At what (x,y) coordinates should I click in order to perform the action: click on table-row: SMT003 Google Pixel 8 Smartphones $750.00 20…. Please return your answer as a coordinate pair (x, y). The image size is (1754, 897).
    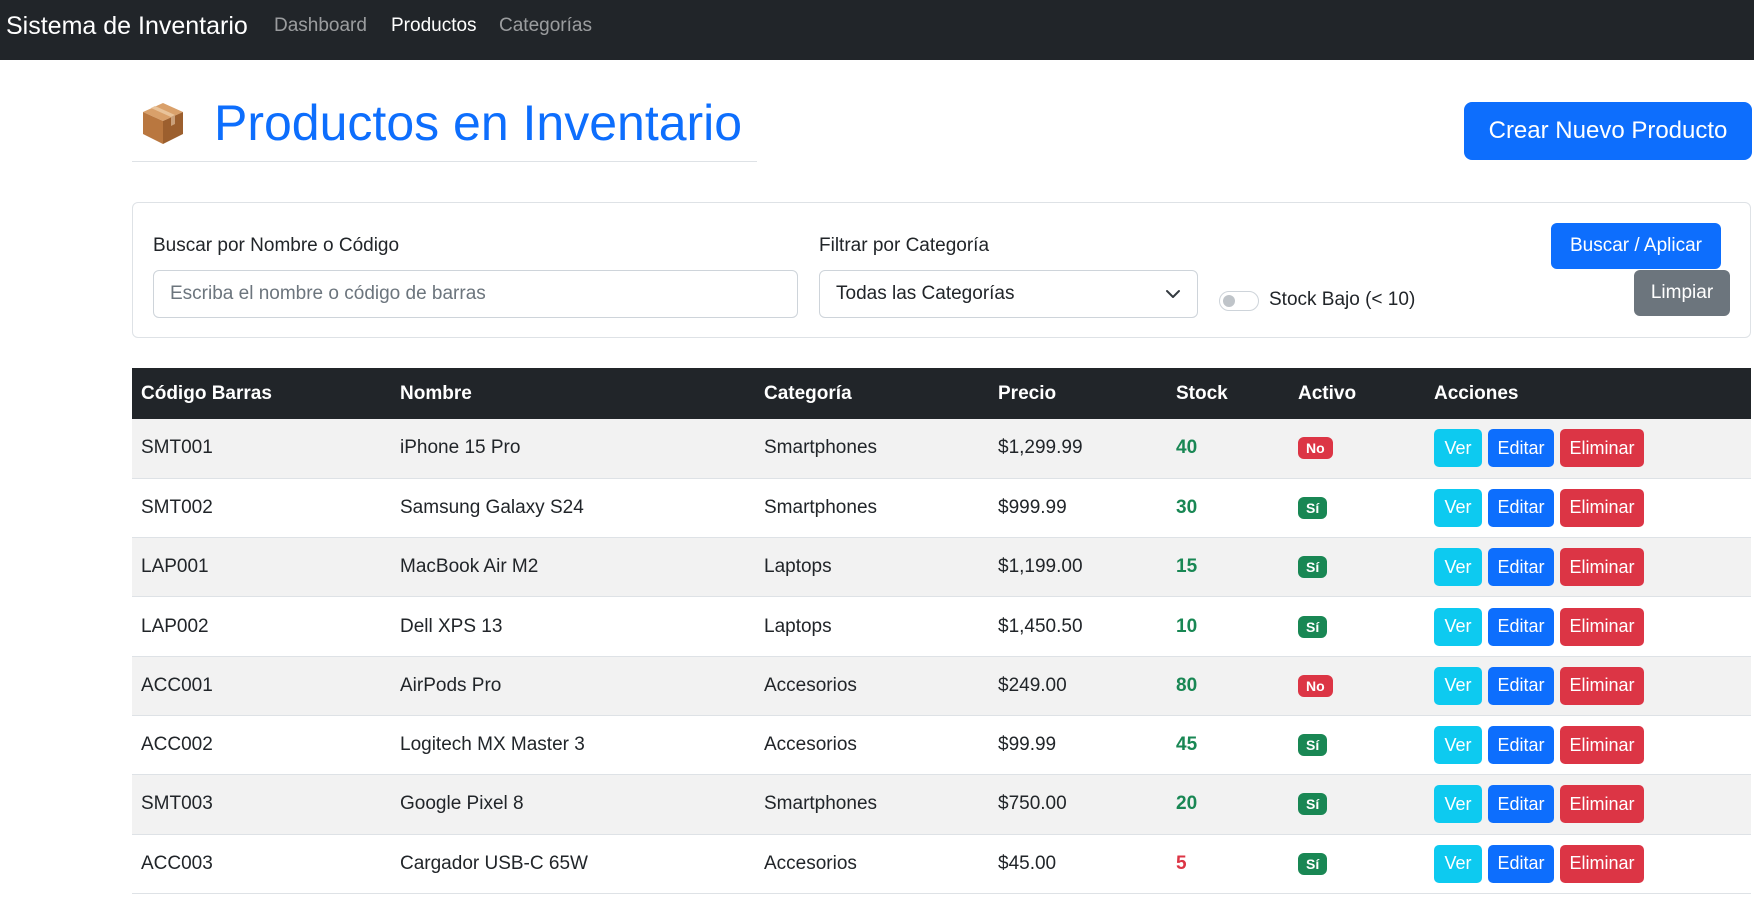
    Looking at the image, I should click on (941, 804).